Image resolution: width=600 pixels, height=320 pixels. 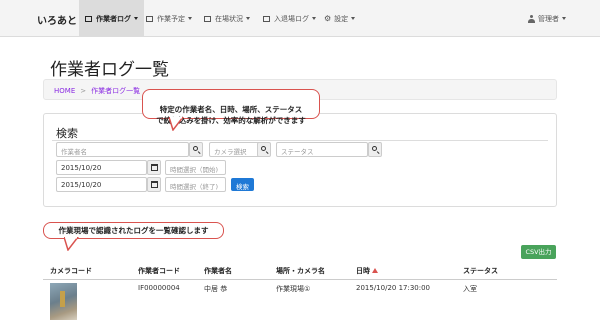 What do you see at coordinates (122, 149) in the screenshot?
I see `worker-name-input: 作業者名` at bounding box center [122, 149].